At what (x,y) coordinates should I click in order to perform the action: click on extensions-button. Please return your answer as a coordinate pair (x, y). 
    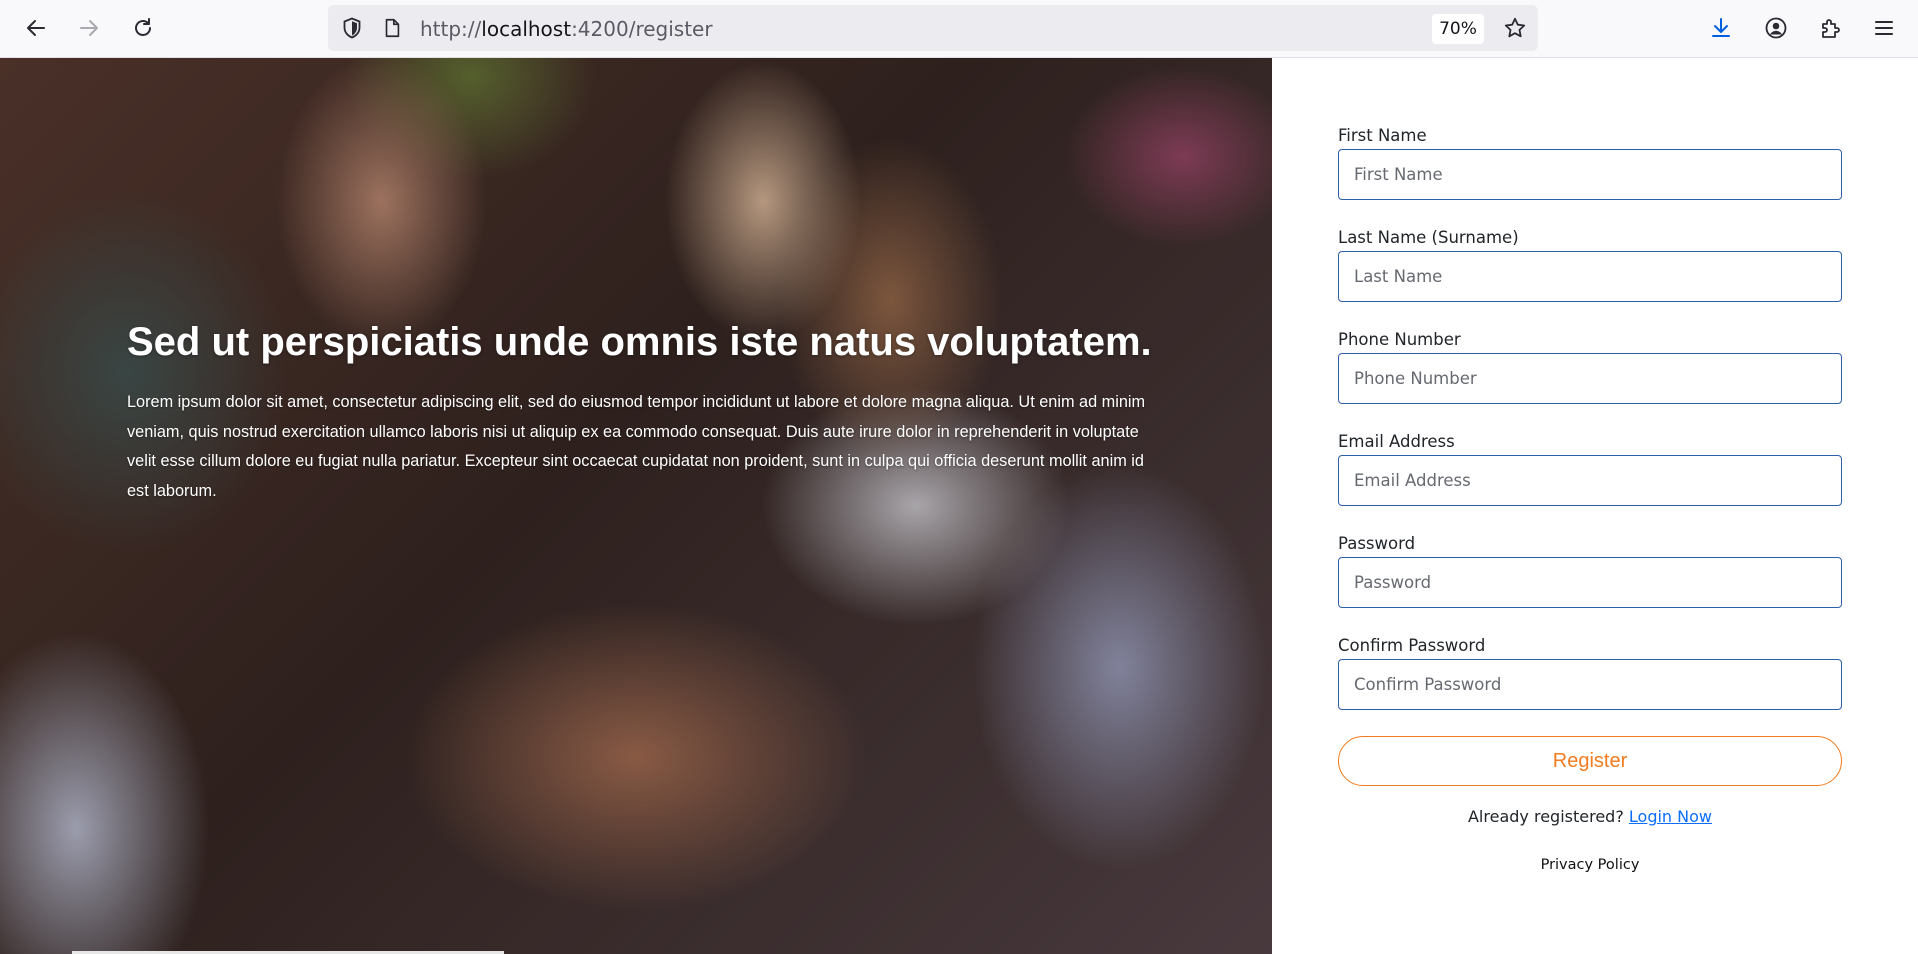
    Looking at the image, I should click on (1831, 28).